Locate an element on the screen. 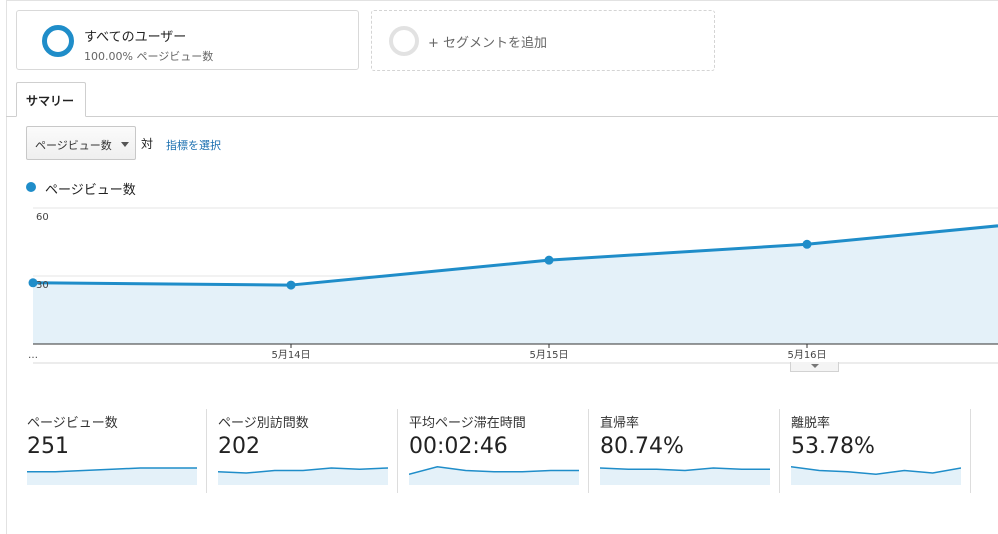 The width and height of the screenshot is (998, 534). empty-segment-ring-icon is located at coordinates (404, 41).